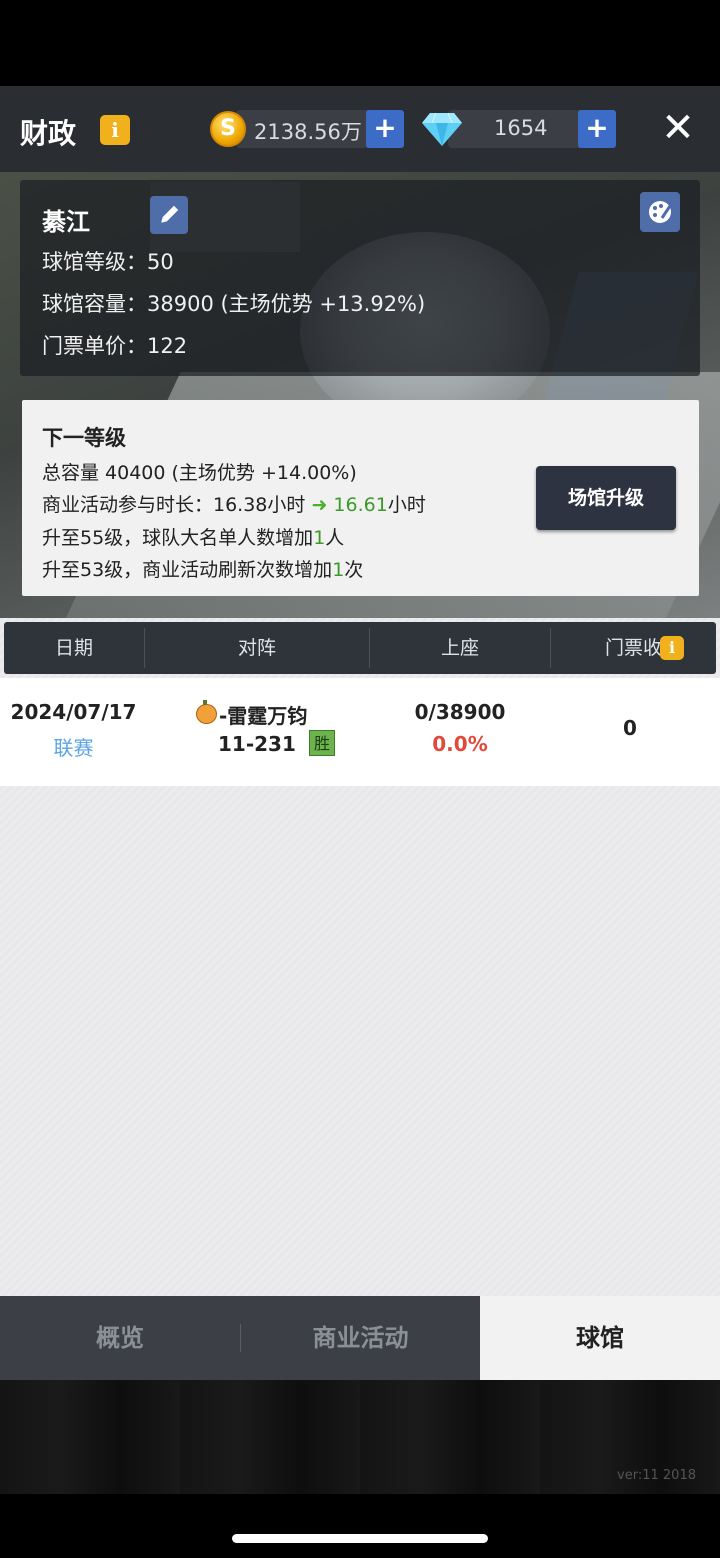  What do you see at coordinates (193, 538) in the screenshot?
I see `next-roster-bonus: 升至55级，球队大名单人数增加1人` at bounding box center [193, 538].